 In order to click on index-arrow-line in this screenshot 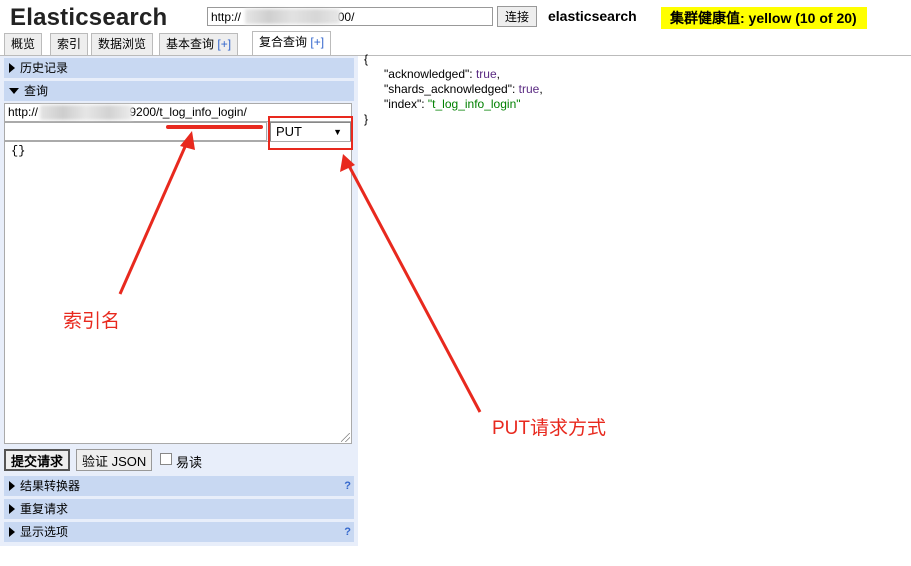, I will do `click(154, 217)`.